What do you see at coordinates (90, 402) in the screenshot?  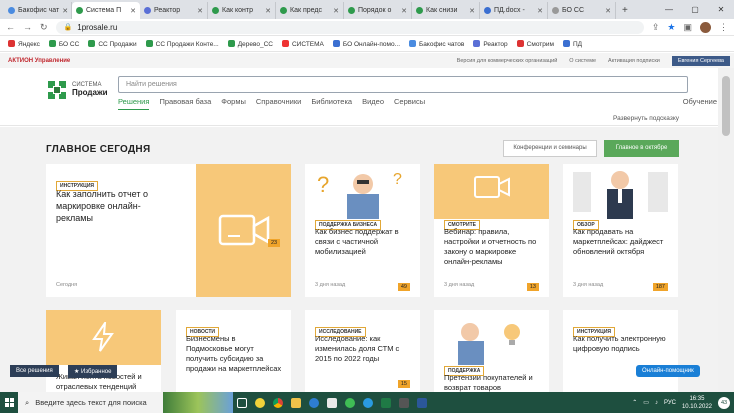 I see `taskbar-search: ⌕ Введите здесь текст для поиска` at bounding box center [90, 402].